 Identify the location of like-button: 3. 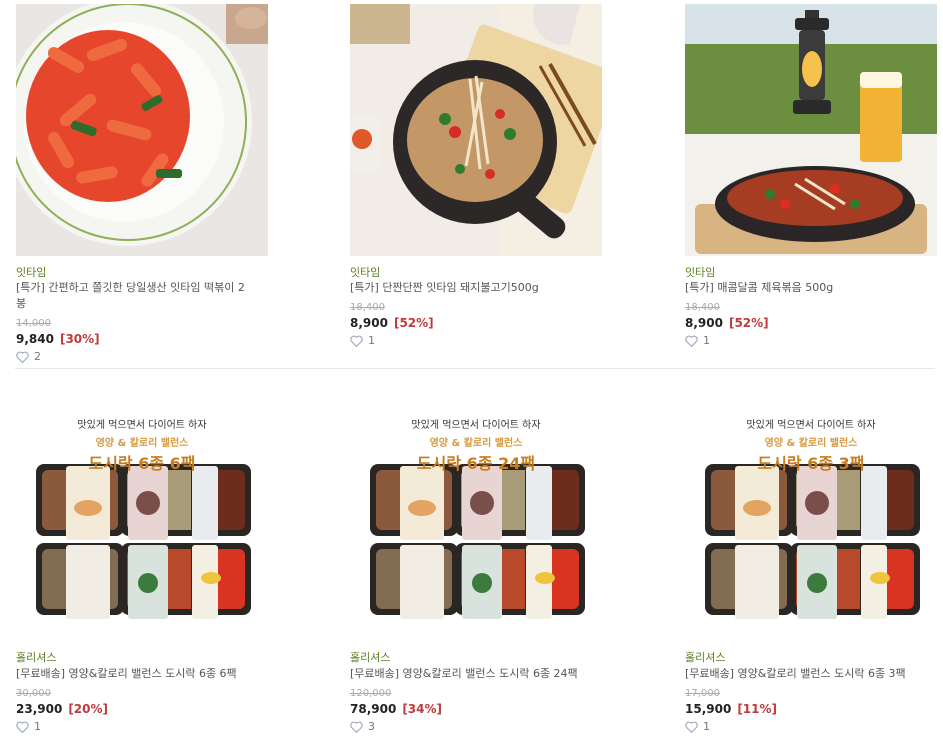
(362, 726).